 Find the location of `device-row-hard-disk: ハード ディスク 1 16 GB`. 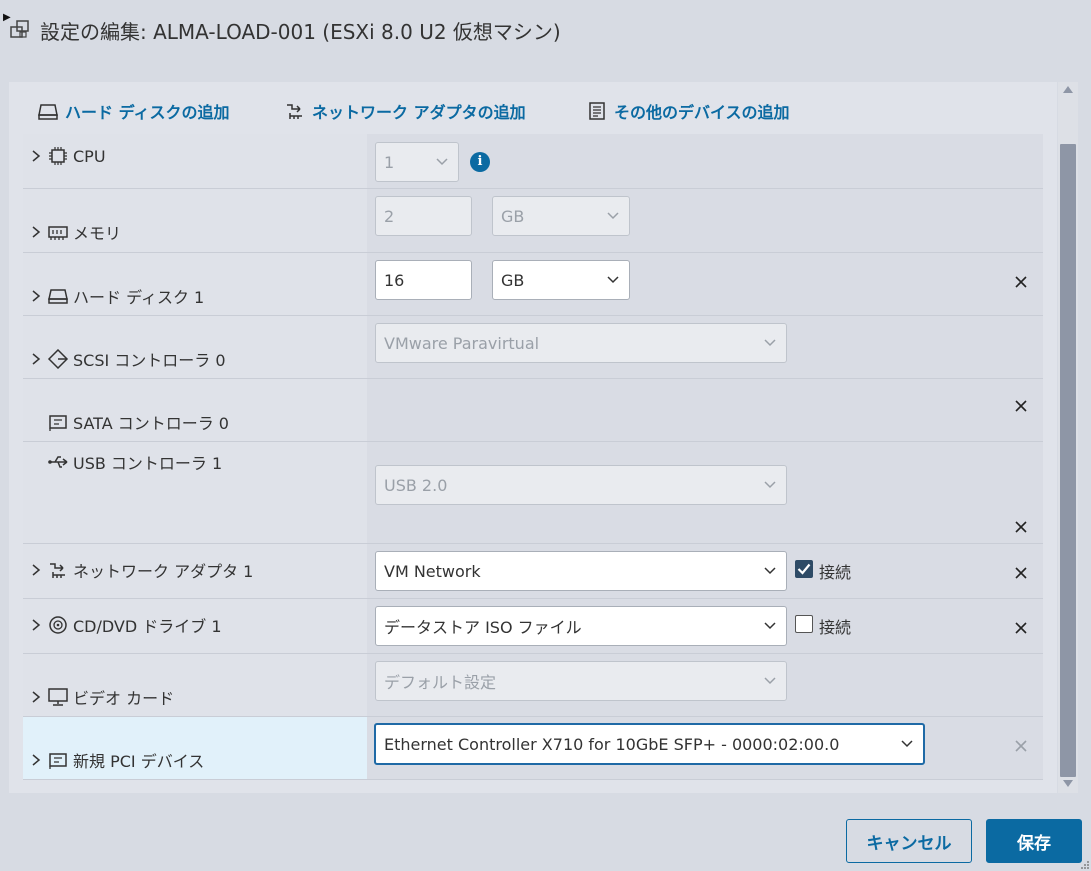

device-row-hard-disk: ハード ディスク 1 16 GB is located at coordinates (533, 284).